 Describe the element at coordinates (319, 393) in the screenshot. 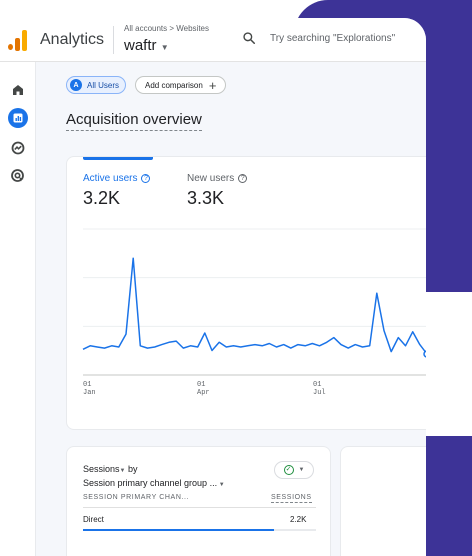

I see `x-tick-month: Jul` at that location.